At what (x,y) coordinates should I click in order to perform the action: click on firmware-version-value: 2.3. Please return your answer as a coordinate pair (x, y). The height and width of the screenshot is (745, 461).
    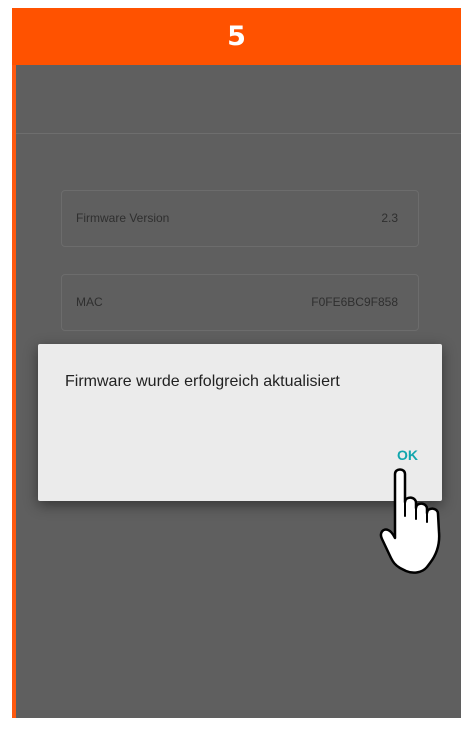
    Looking at the image, I should click on (389, 218).